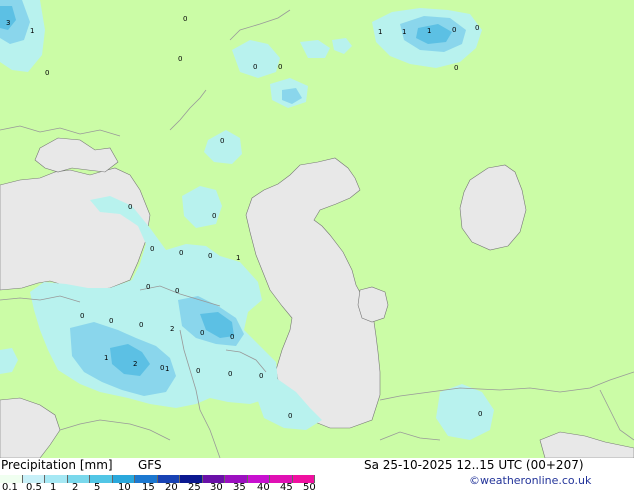 The width and height of the screenshot is (634, 493). I want to click on color-scale-tick-label: 25, so click(194, 487).